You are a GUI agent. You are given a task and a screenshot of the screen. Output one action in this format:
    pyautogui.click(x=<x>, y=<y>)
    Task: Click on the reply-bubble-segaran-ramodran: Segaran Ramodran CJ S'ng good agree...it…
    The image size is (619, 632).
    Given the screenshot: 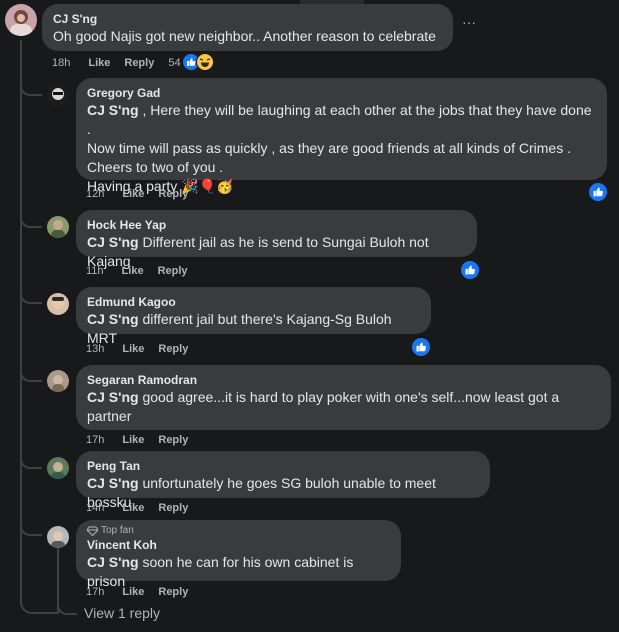 What is the action you would take?
    pyautogui.click(x=343, y=397)
    